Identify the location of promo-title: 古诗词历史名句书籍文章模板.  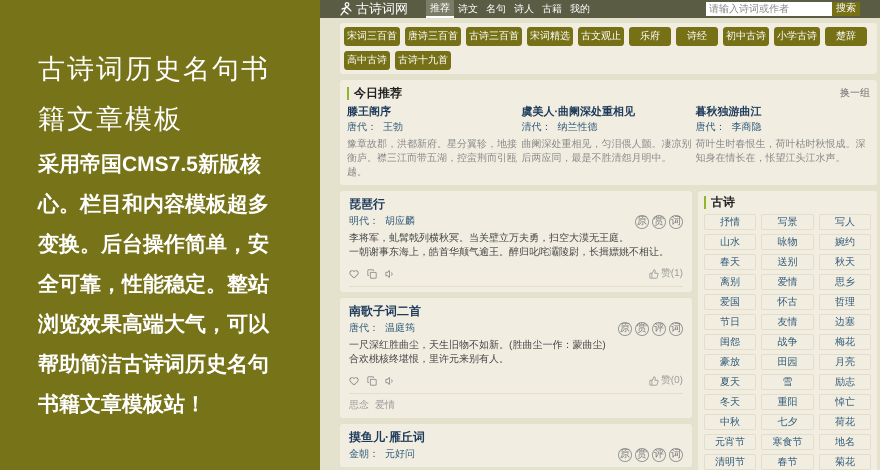
(154, 94).